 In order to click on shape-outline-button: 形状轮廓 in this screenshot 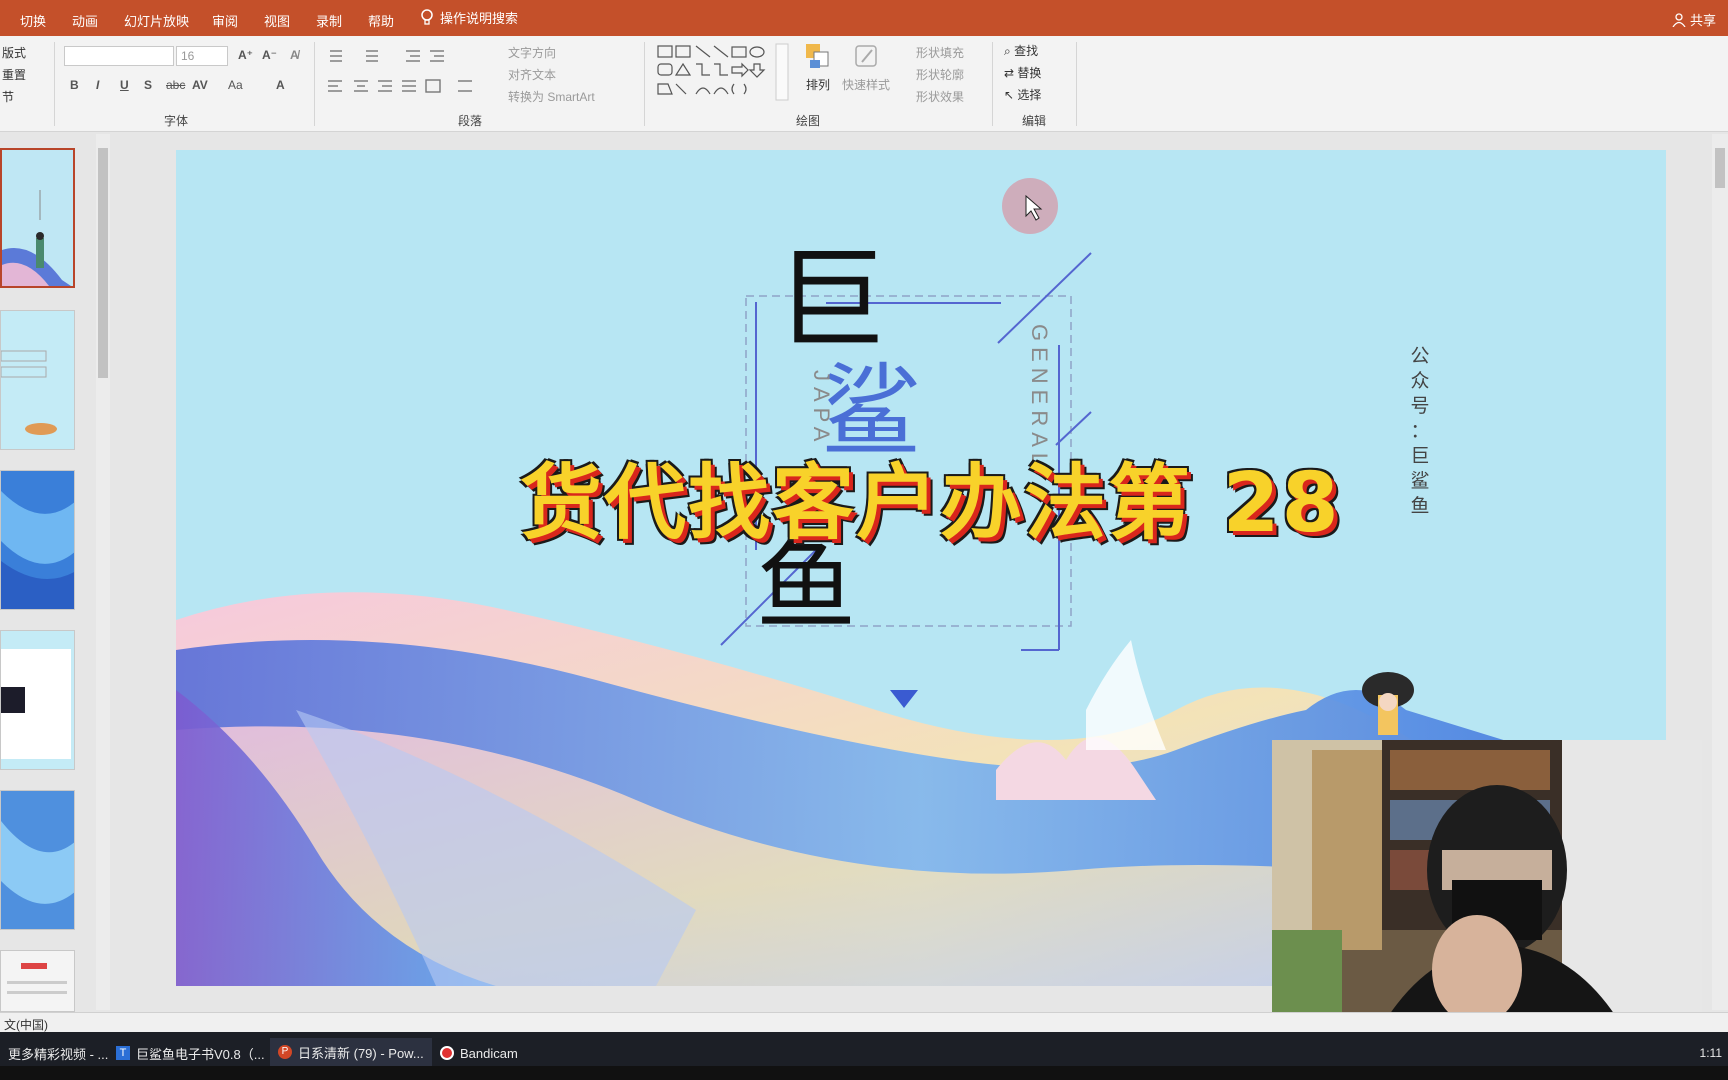, I will do `click(940, 74)`.